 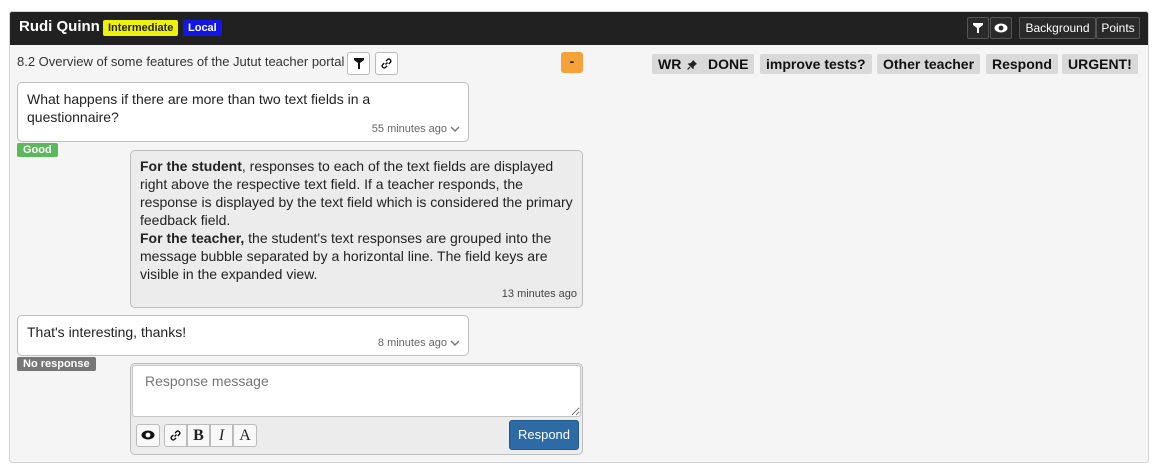 I want to click on status-badge: No response, so click(x=56, y=364).